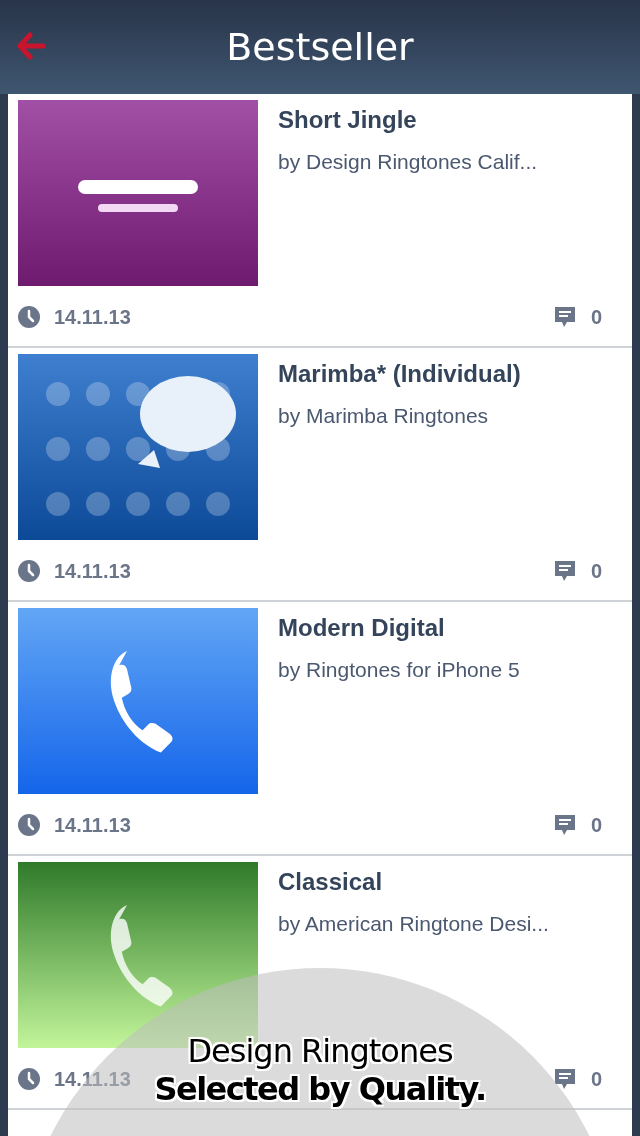  Describe the element at coordinates (384, 416) in the screenshot. I see `artist-name: by Marimba Ringtones` at that location.